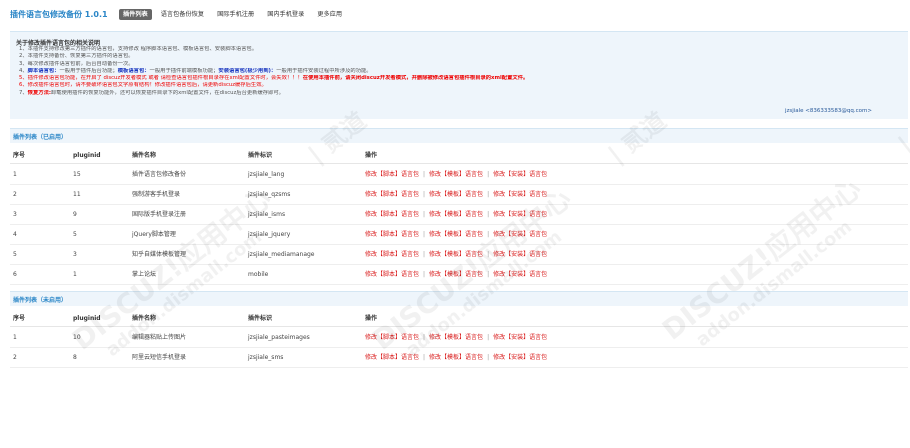 This screenshot has width=910, height=448. Describe the element at coordinates (266, 357) in the screenshot. I see `row-plugin-ident: jzsjiale_sms` at that location.